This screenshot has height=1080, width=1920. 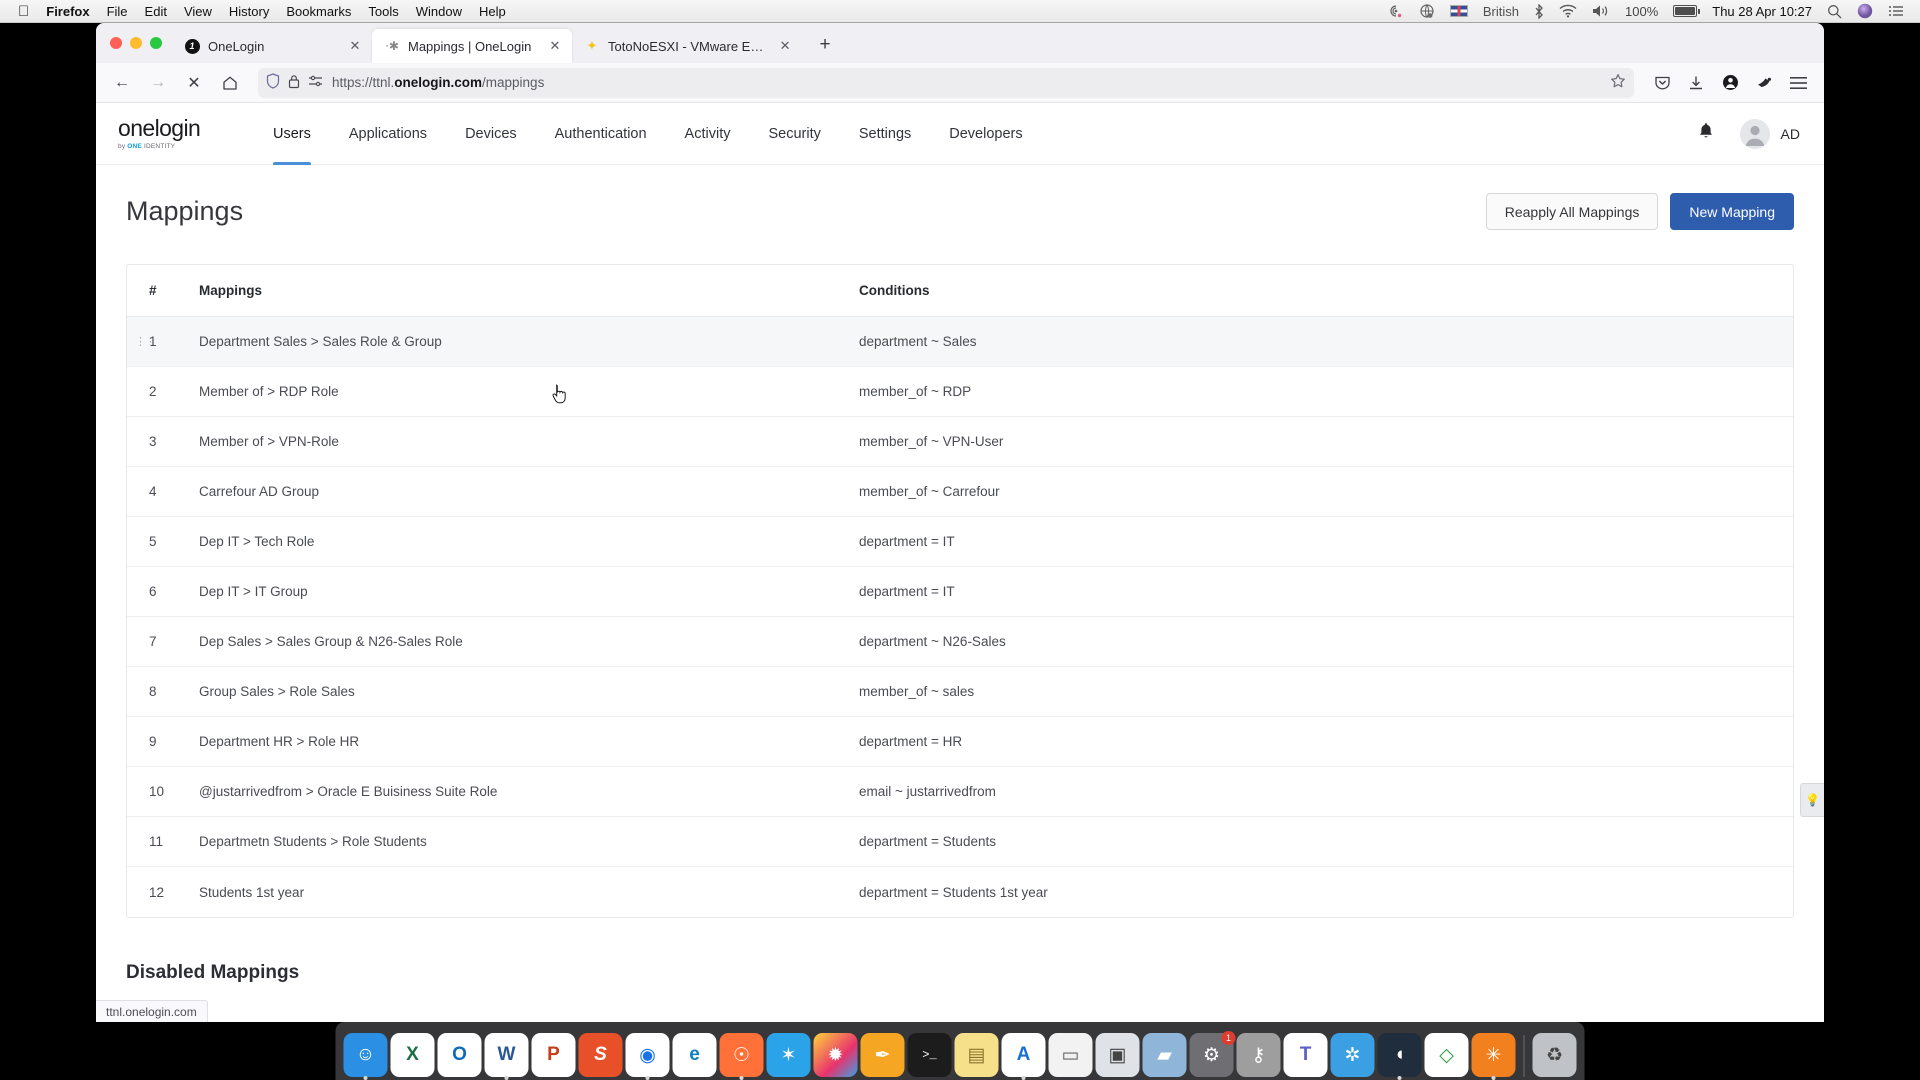 I want to click on menu-item-firefox: Firefox, so click(x=67, y=11).